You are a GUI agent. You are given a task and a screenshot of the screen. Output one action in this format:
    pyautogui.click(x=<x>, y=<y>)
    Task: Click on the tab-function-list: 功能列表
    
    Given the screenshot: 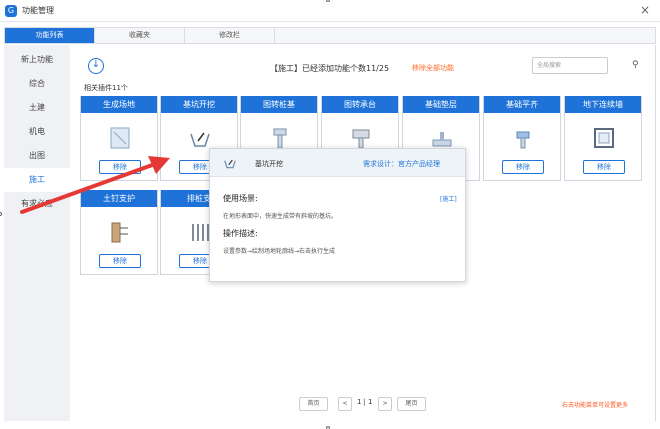 What is the action you would take?
    pyautogui.click(x=50, y=35)
    